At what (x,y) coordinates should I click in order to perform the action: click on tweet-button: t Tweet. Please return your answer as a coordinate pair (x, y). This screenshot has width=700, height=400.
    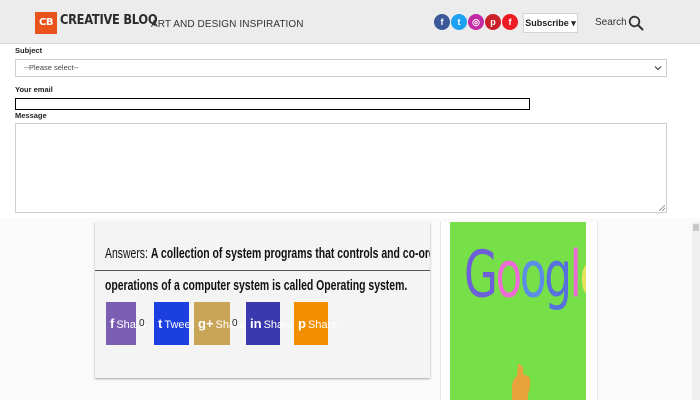
    Looking at the image, I should click on (174, 323).